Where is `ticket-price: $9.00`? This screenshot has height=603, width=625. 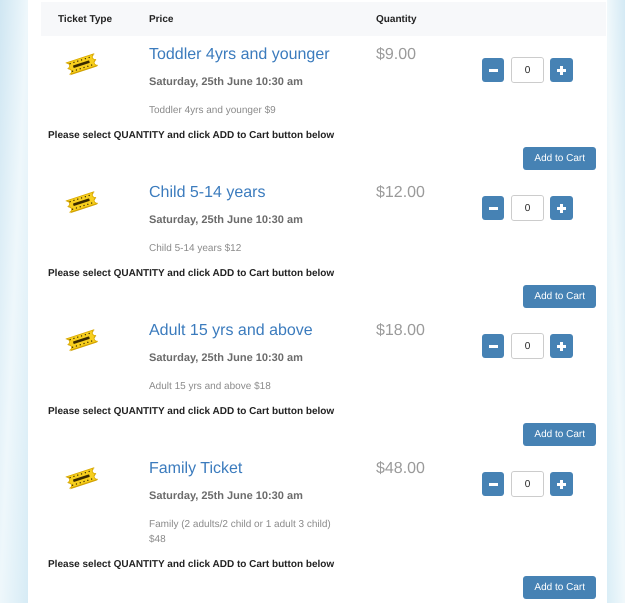 ticket-price: $9.00 is located at coordinates (396, 55).